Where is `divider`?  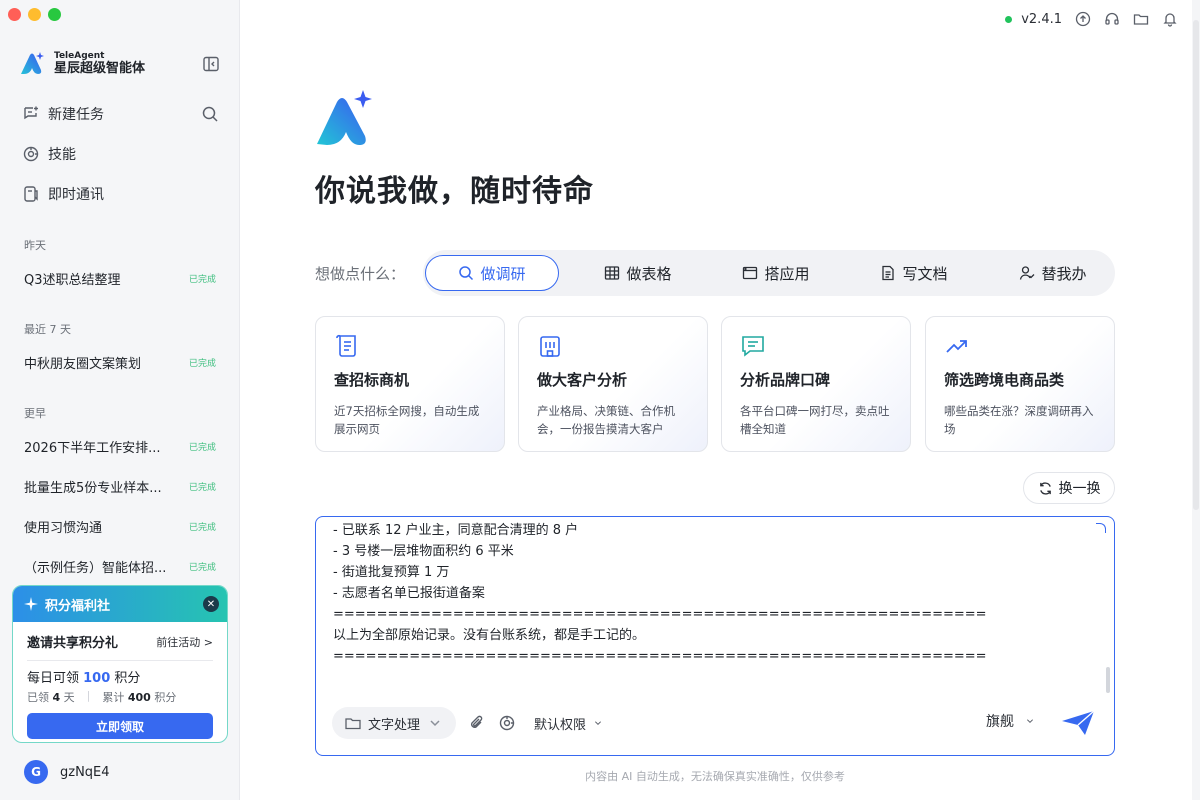
divider is located at coordinates (120, 660).